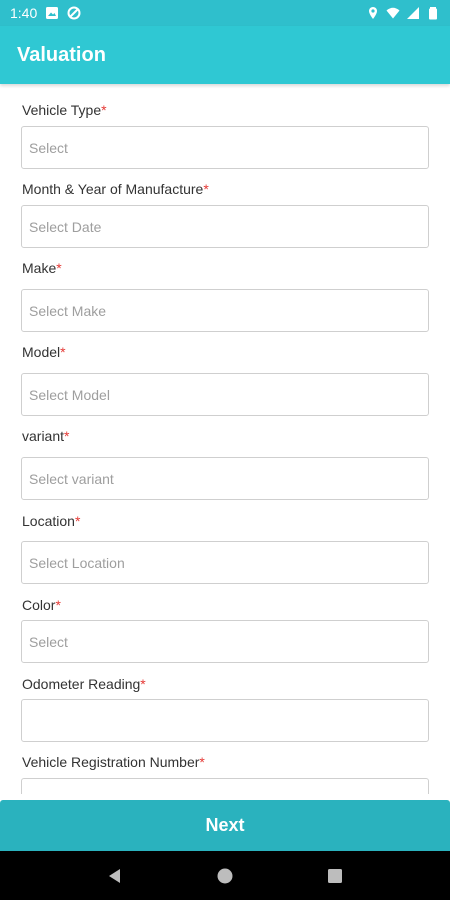 The width and height of the screenshot is (450, 900). Describe the element at coordinates (225, 147) in the screenshot. I see `vehicle-type-select: Select` at that location.